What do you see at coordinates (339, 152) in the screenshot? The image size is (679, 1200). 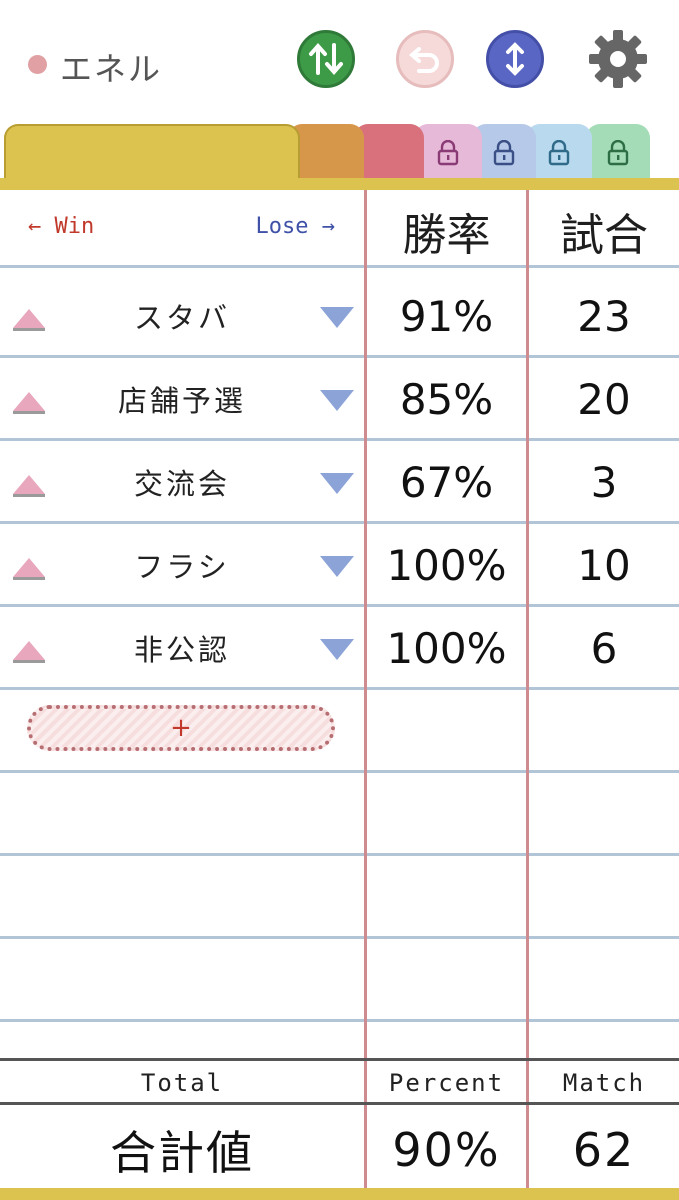 I see `category-tabs` at bounding box center [339, 152].